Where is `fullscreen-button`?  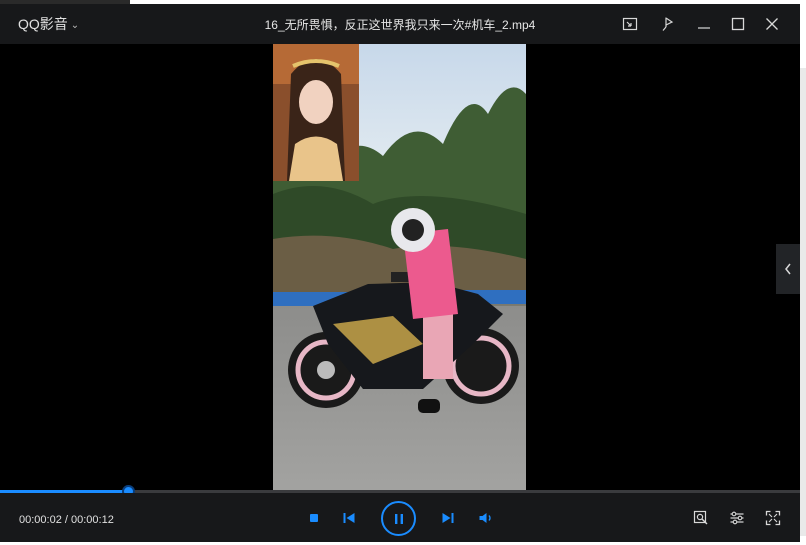 fullscreen-button is located at coordinates (773, 518).